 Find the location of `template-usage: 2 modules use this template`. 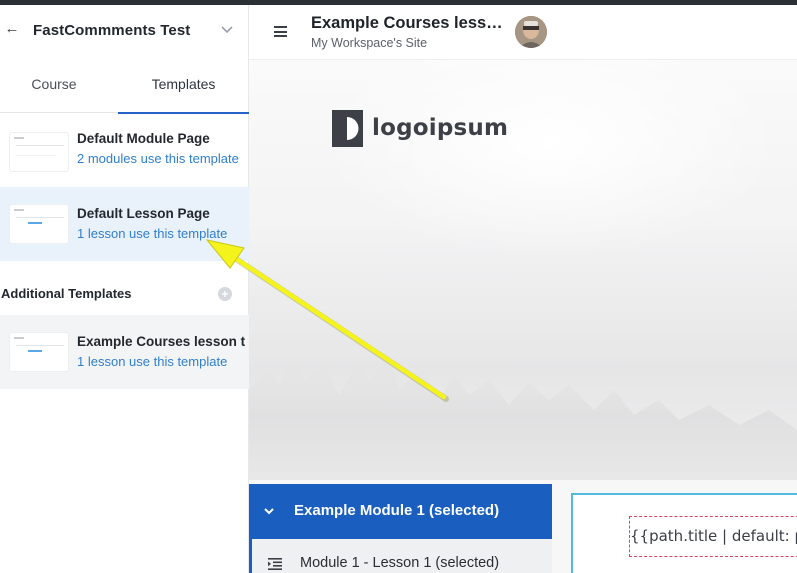

template-usage: 2 modules use this template is located at coordinates (163, 158).